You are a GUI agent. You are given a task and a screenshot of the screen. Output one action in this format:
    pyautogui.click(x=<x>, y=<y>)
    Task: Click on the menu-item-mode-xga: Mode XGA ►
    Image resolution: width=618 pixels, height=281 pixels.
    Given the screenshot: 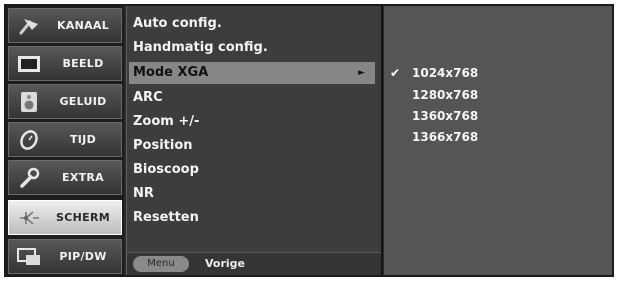 What is the action you would take?
    pyautogui.click(x=252, y=73)
    